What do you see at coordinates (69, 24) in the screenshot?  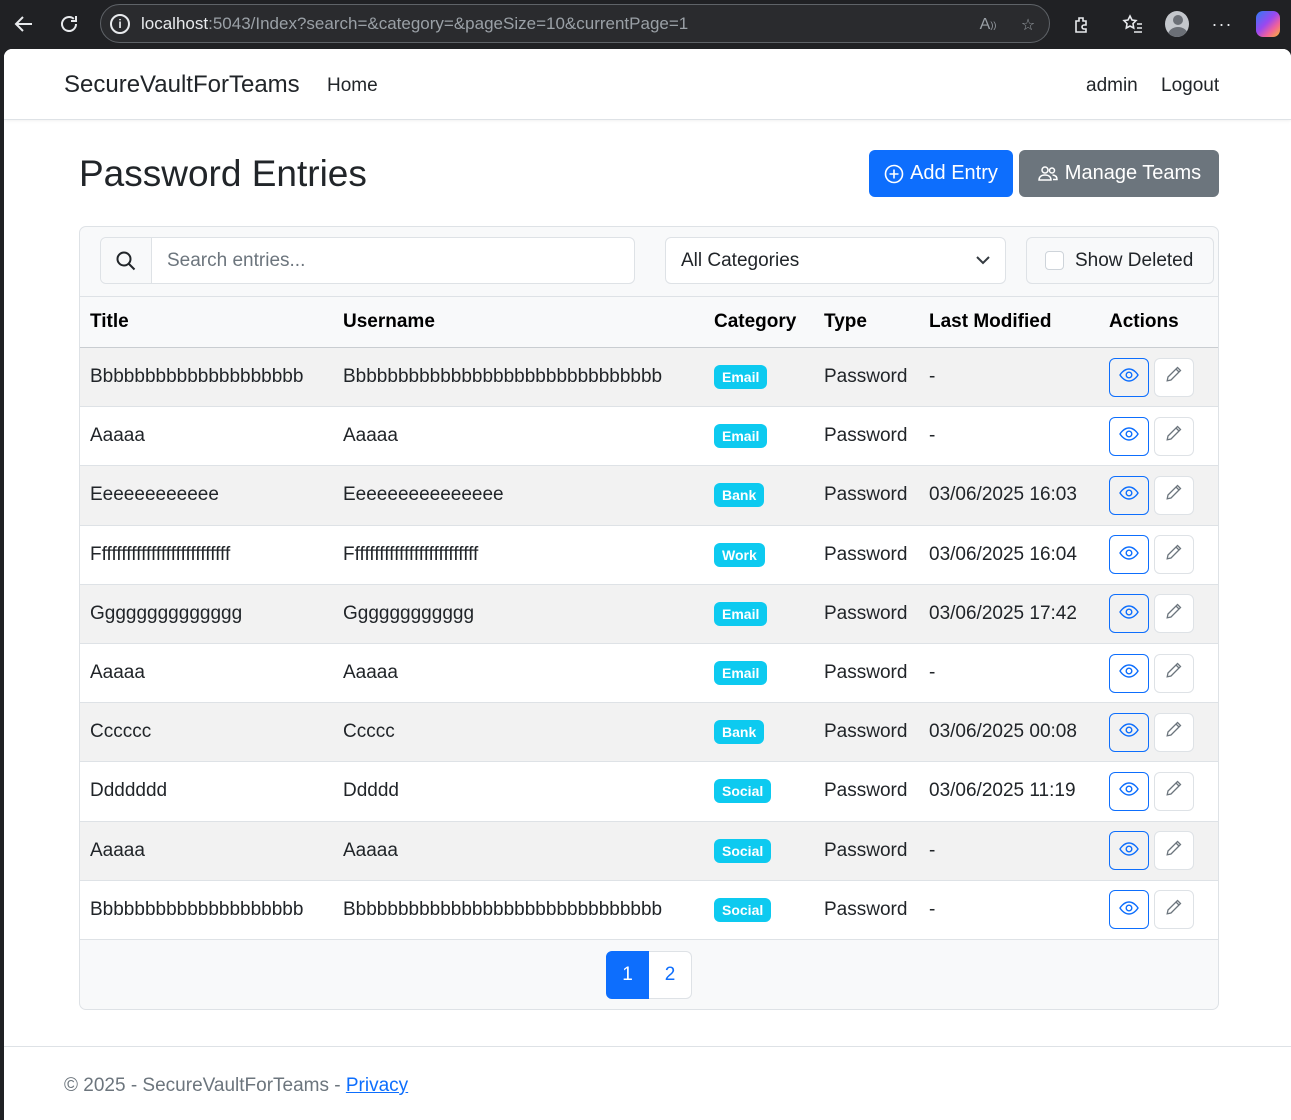 I see `refresh-icon` at bounding box center [69, 24].